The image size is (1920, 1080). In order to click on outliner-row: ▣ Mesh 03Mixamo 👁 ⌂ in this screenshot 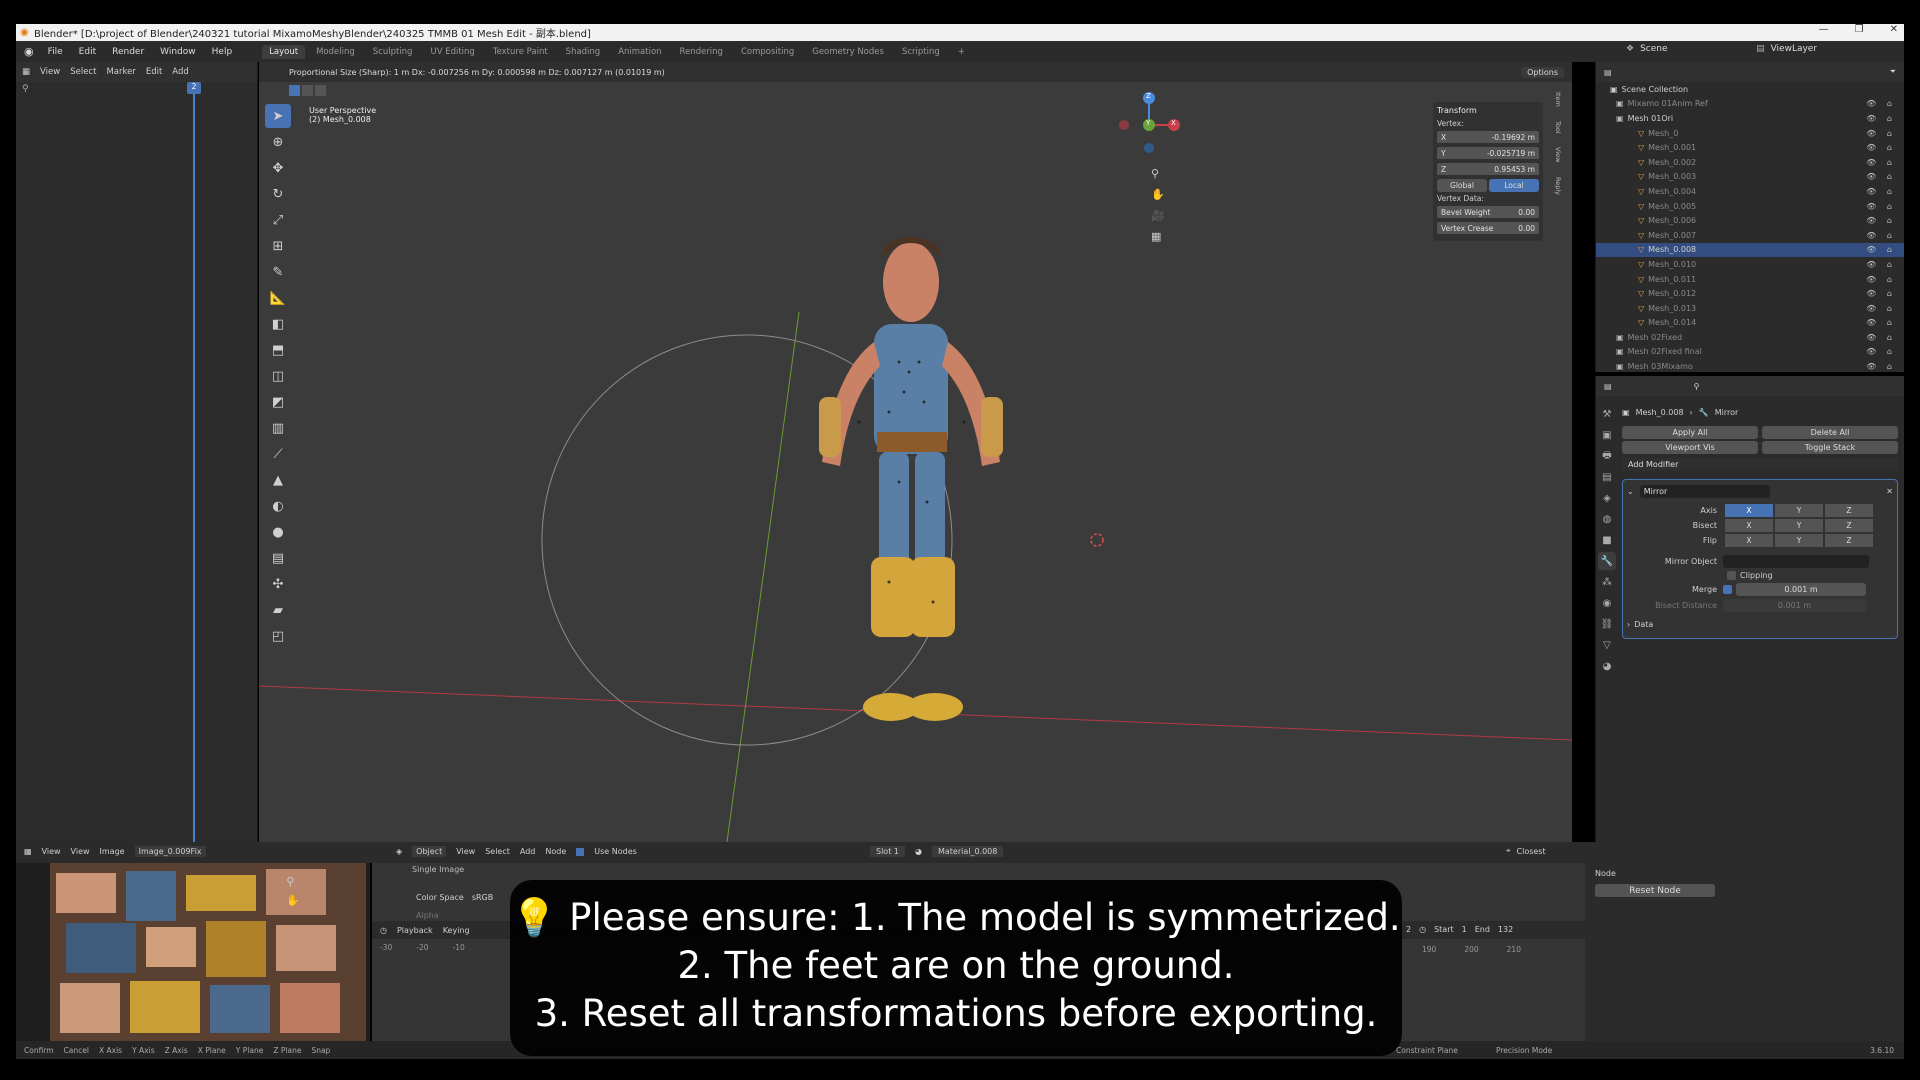, I will do `click(1750, 366)`.